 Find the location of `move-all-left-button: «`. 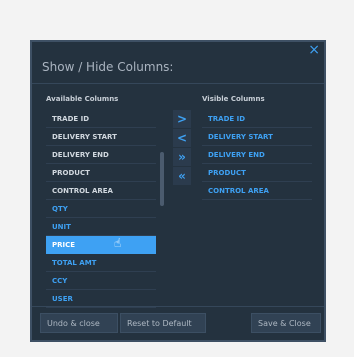

move-all-left-button: « is located at coordinates (182, 176).